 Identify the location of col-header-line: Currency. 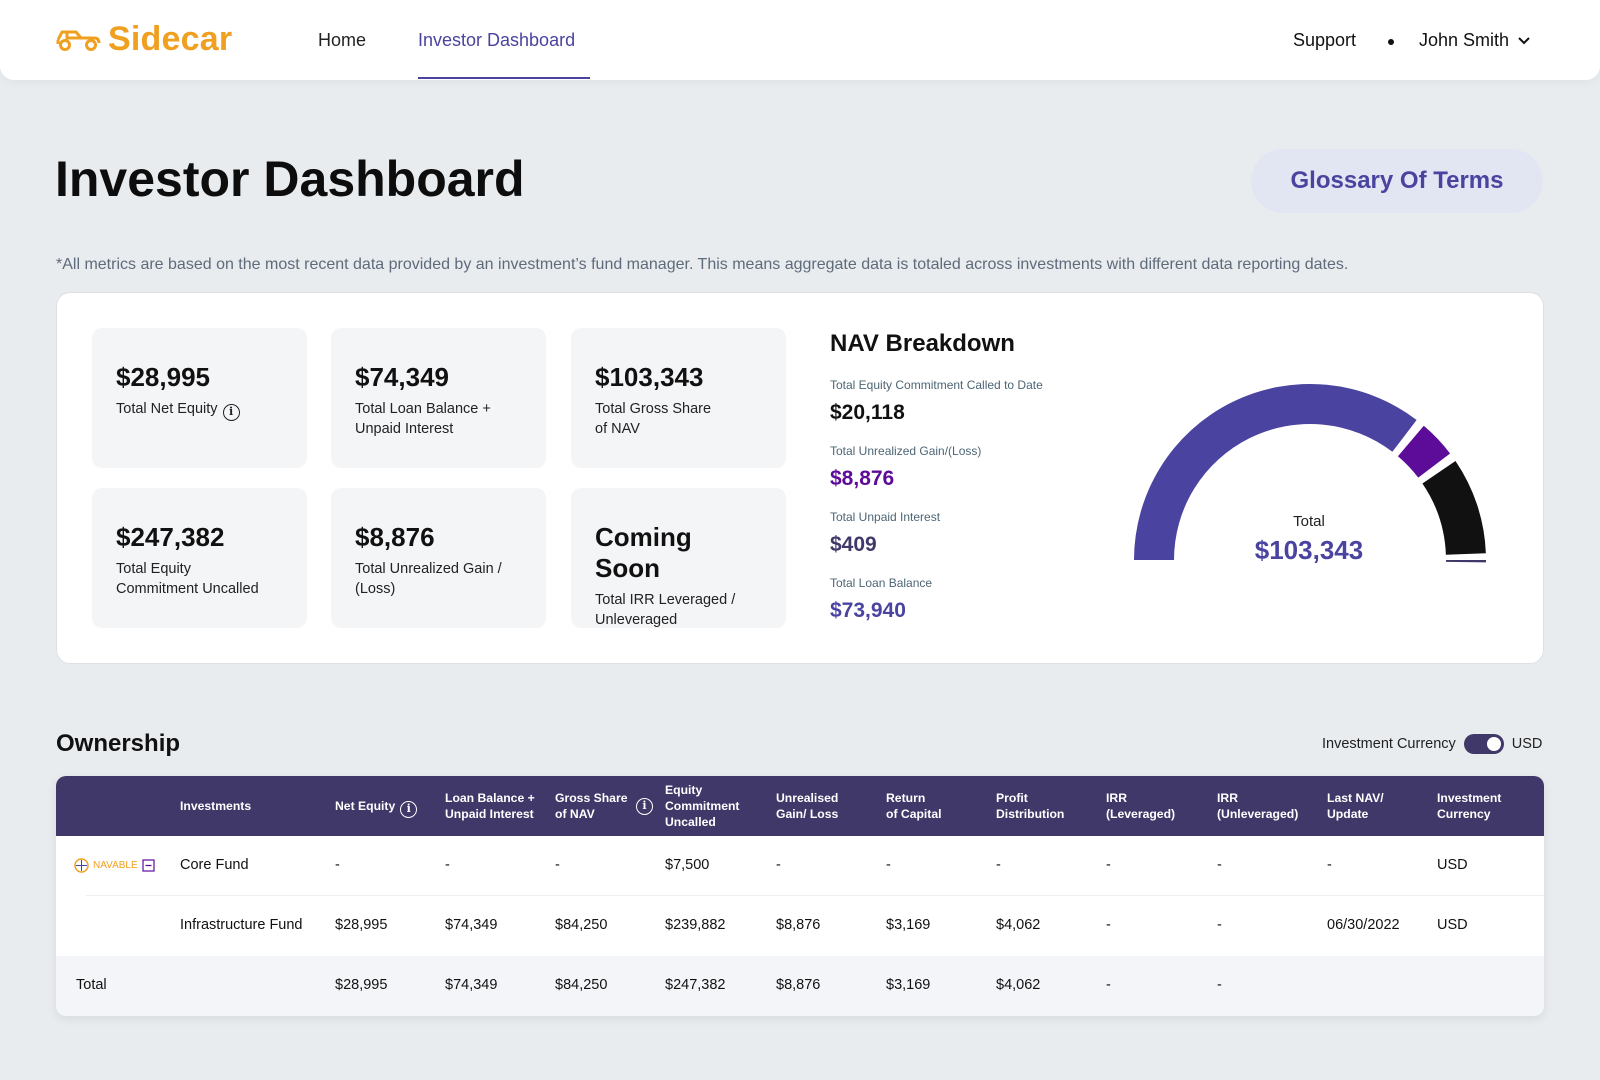
(1464, 814).